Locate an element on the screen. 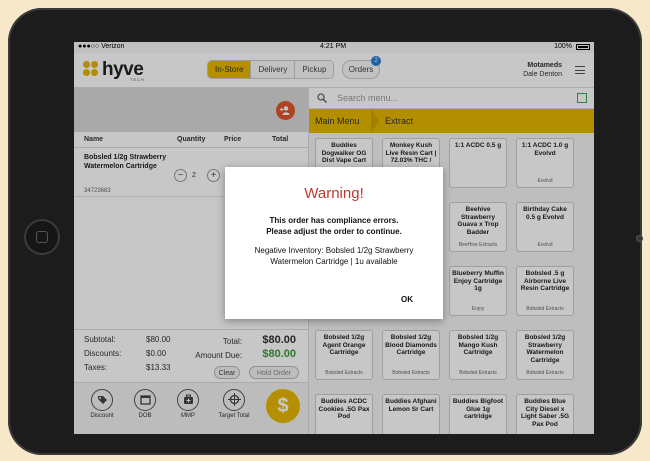 This screenshot has height=461, width=650. camera is located at coordinates (639, 238).